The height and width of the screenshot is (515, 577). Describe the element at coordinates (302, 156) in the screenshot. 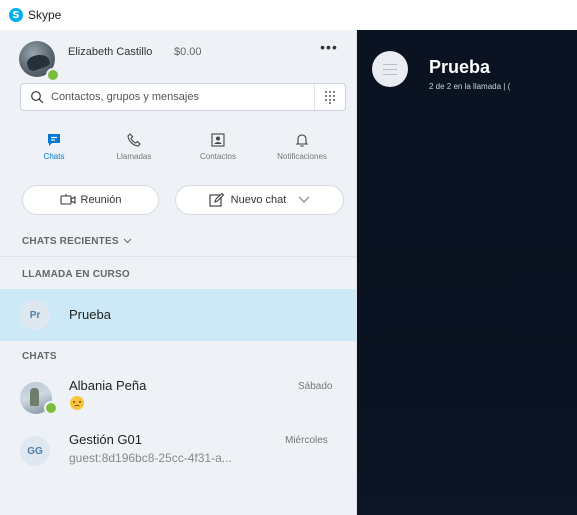

I see `tab-notifications-label: Notificaciones` at that location.